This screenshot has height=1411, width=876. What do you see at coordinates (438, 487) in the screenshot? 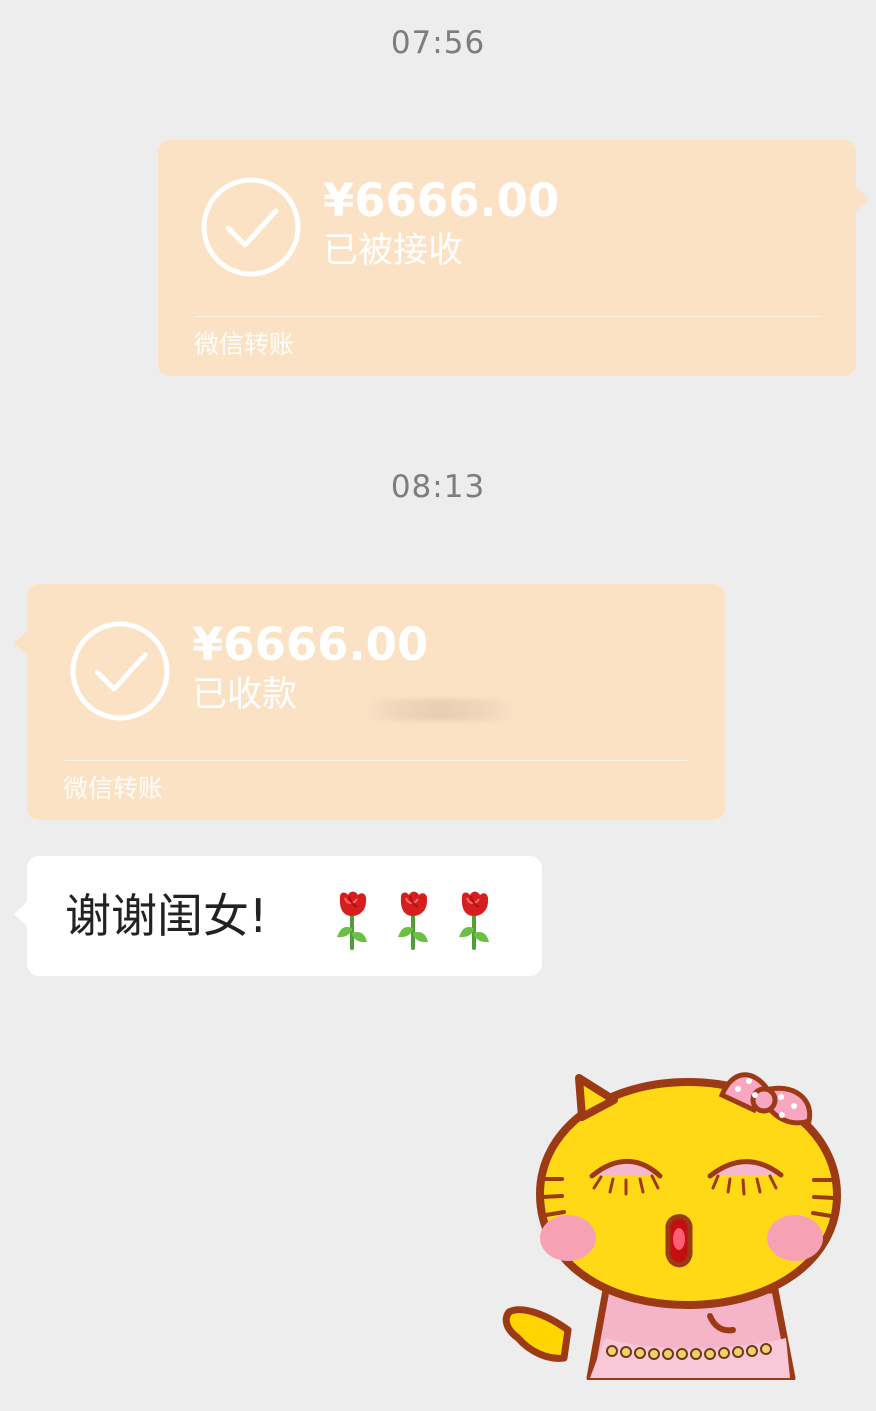
I see `timestamp: 08:13` at bounding box center [438, 487].